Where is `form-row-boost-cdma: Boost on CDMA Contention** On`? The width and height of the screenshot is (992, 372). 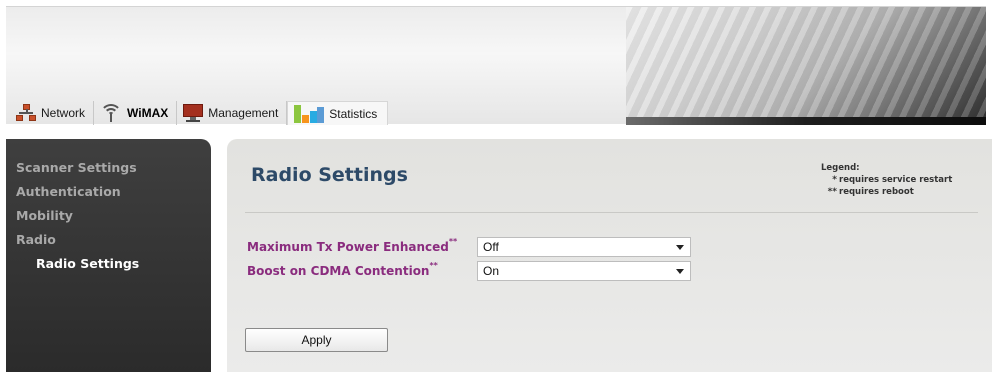
form-row-boost-cdma: Boost on CDMA Contention** On is located at coordinates (497, 271).